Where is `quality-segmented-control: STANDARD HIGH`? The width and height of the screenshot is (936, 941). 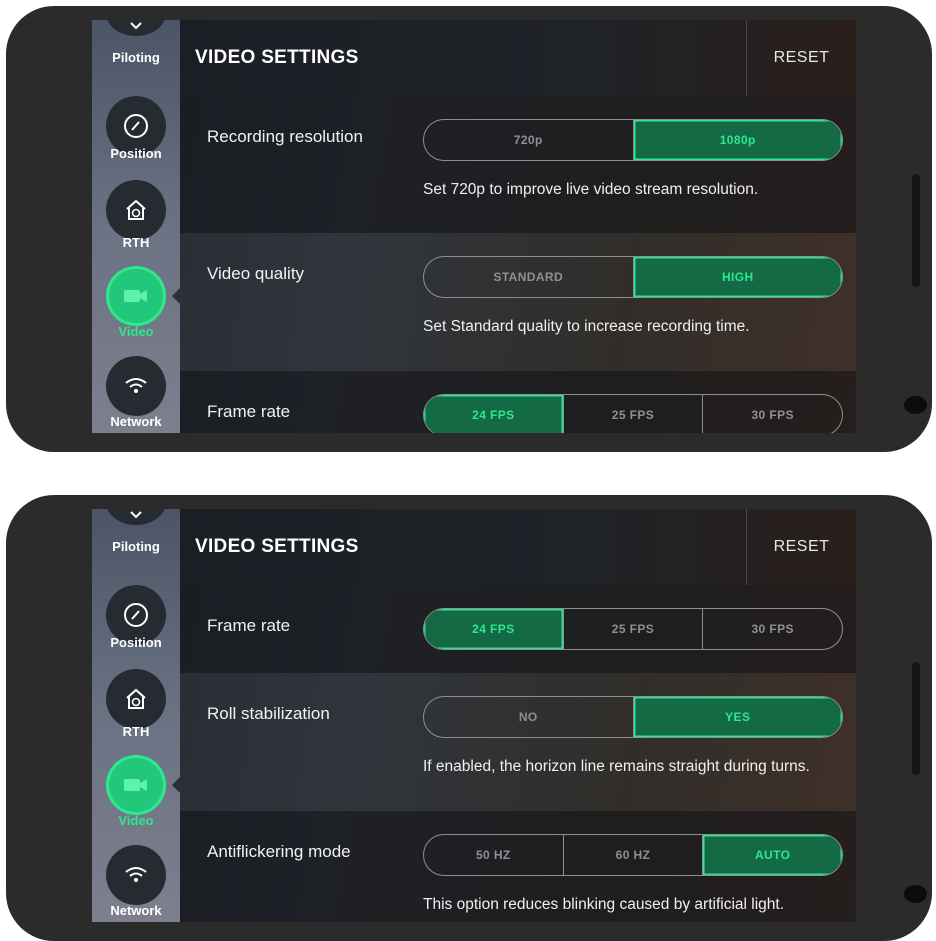
quality-segmented-control: STANDARD HIGH is located at coordinates (633, 277).